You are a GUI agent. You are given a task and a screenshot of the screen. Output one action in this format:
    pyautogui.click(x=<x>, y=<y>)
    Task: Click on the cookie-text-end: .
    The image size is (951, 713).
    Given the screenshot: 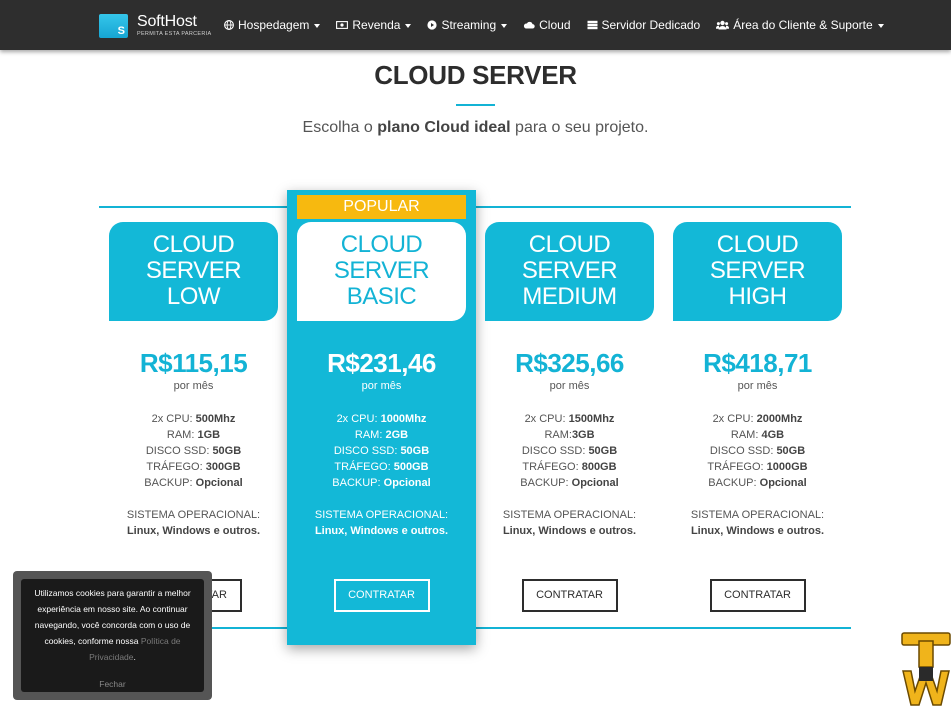 What is the action you would take?
    pyautogui.click(x=134, y=657)
    